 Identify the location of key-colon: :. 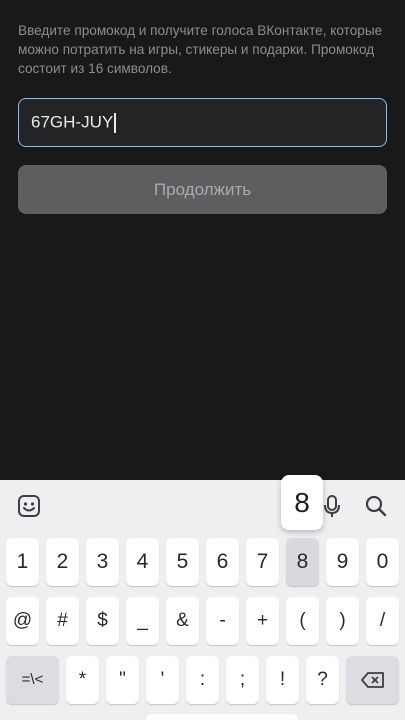
(202, 680).